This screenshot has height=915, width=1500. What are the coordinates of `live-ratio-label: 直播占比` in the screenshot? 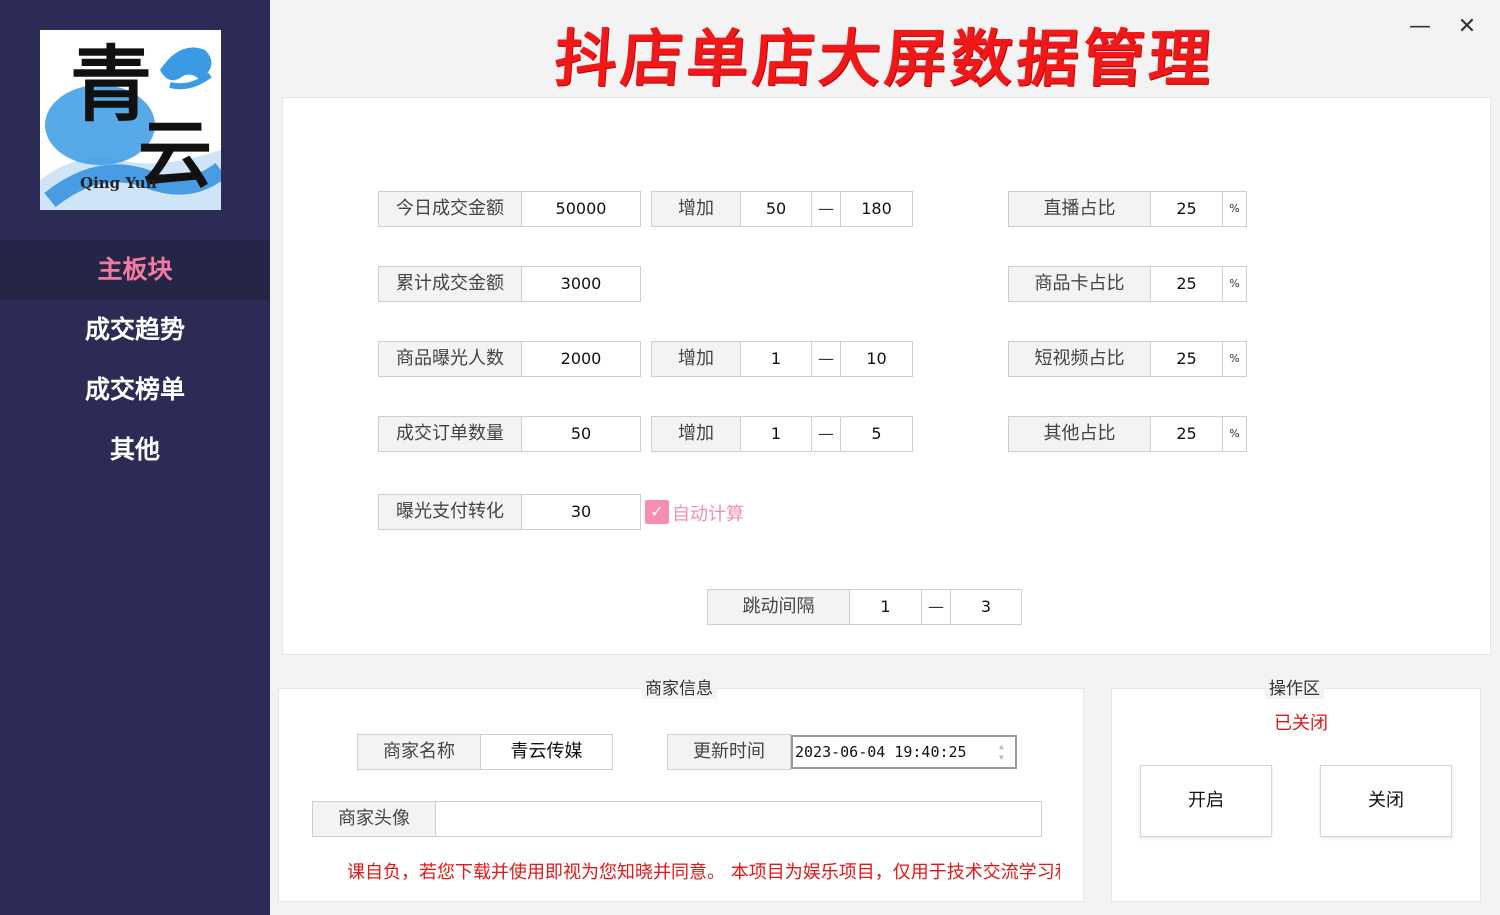 It's located at (1079, 209).